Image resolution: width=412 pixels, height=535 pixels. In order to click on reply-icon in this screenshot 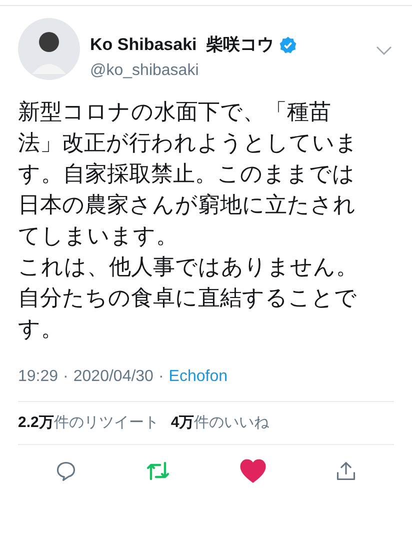, I will do `click(65, 471)`.